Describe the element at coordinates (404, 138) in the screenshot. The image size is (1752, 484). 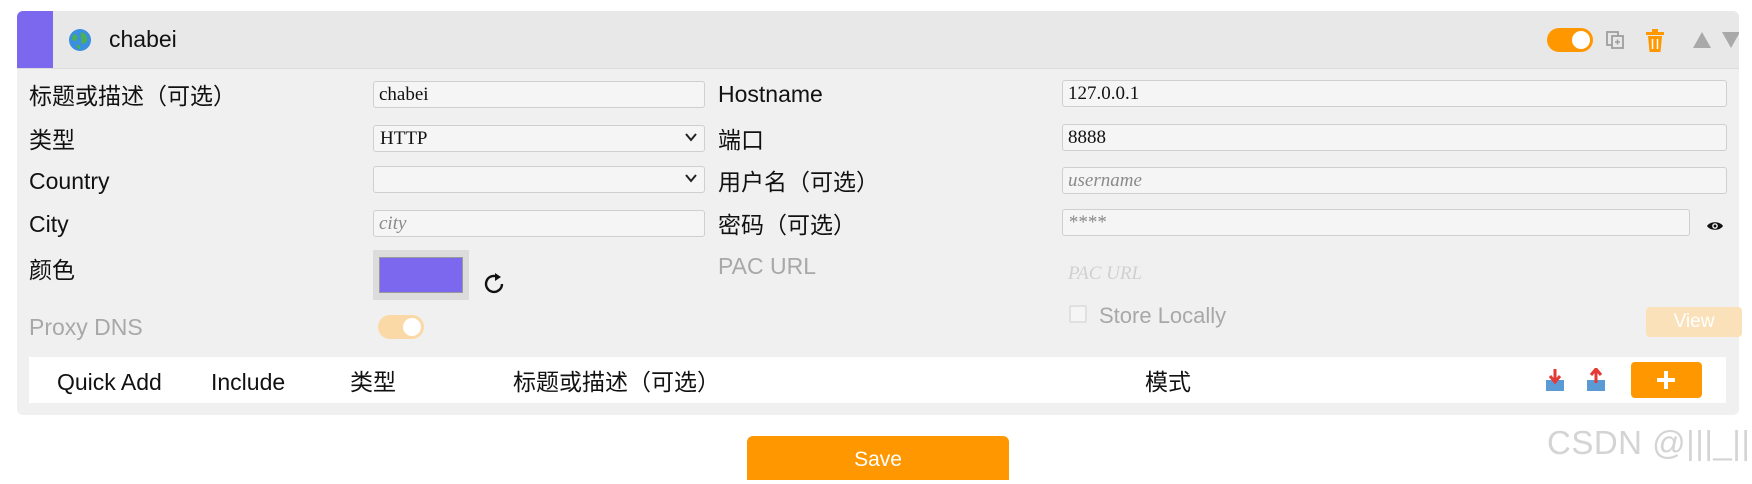
I see `type-select-value: HTTP` at that location.